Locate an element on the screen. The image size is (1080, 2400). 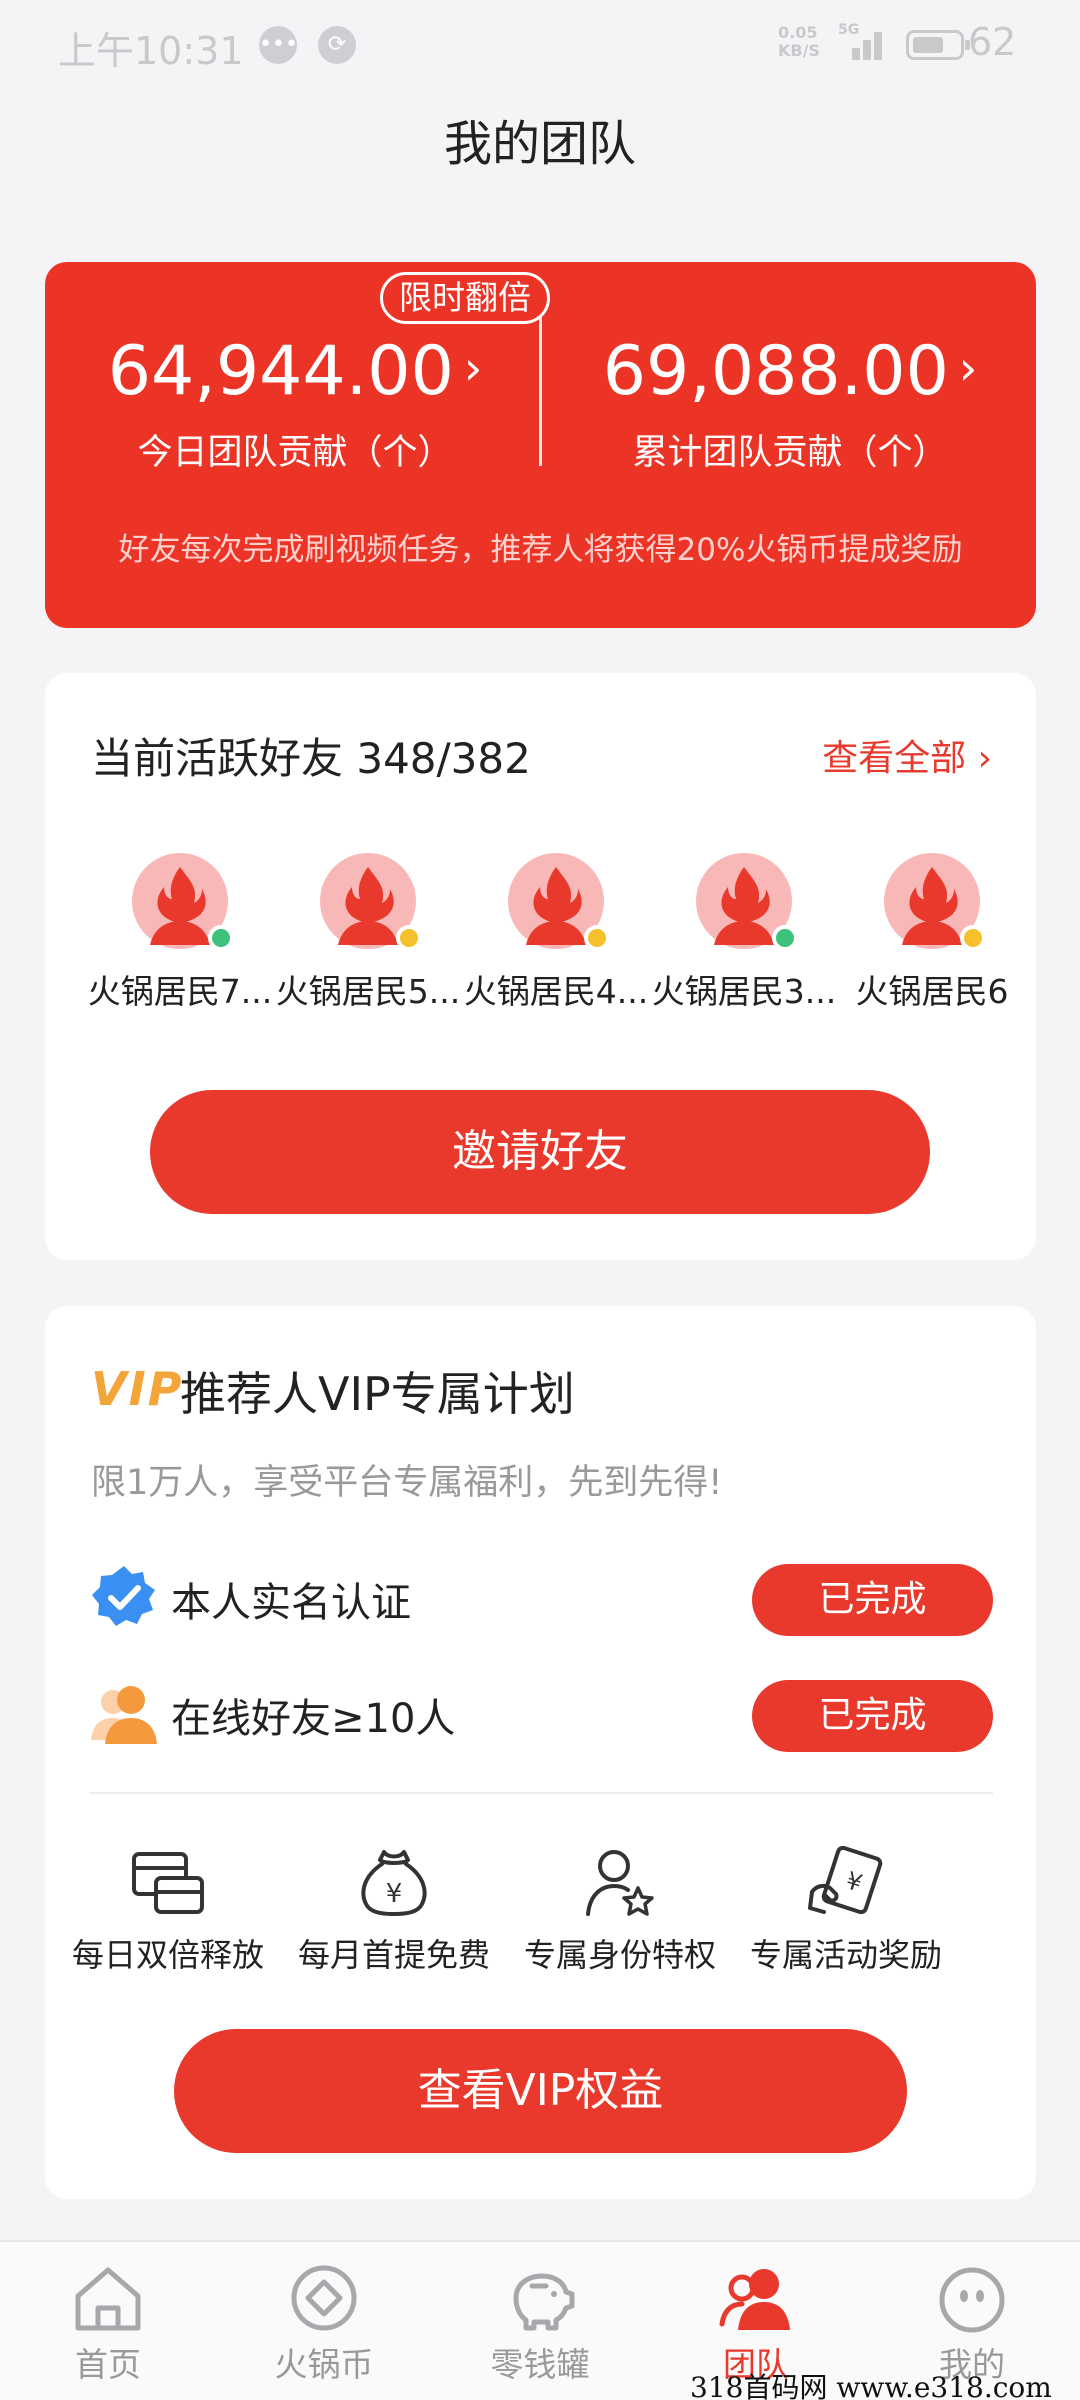
status-time: 上午10:31 is located at coordinates (151, 51).